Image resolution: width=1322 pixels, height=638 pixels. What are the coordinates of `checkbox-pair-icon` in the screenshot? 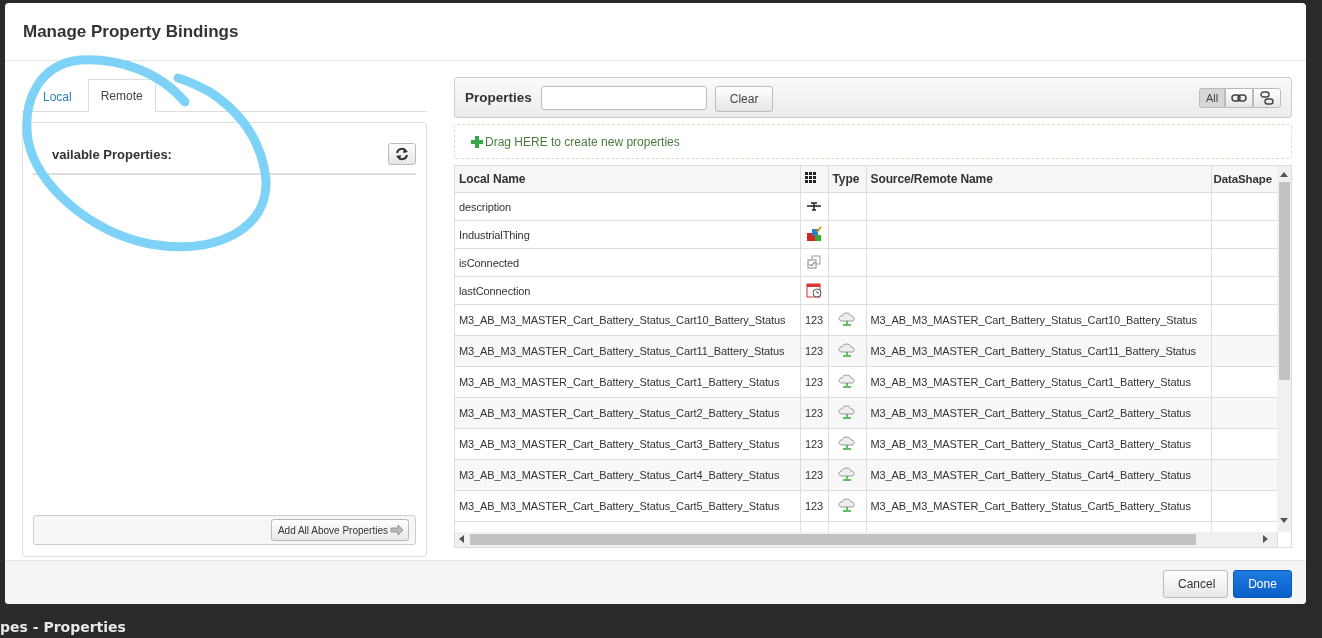 It's located at (814, 261).